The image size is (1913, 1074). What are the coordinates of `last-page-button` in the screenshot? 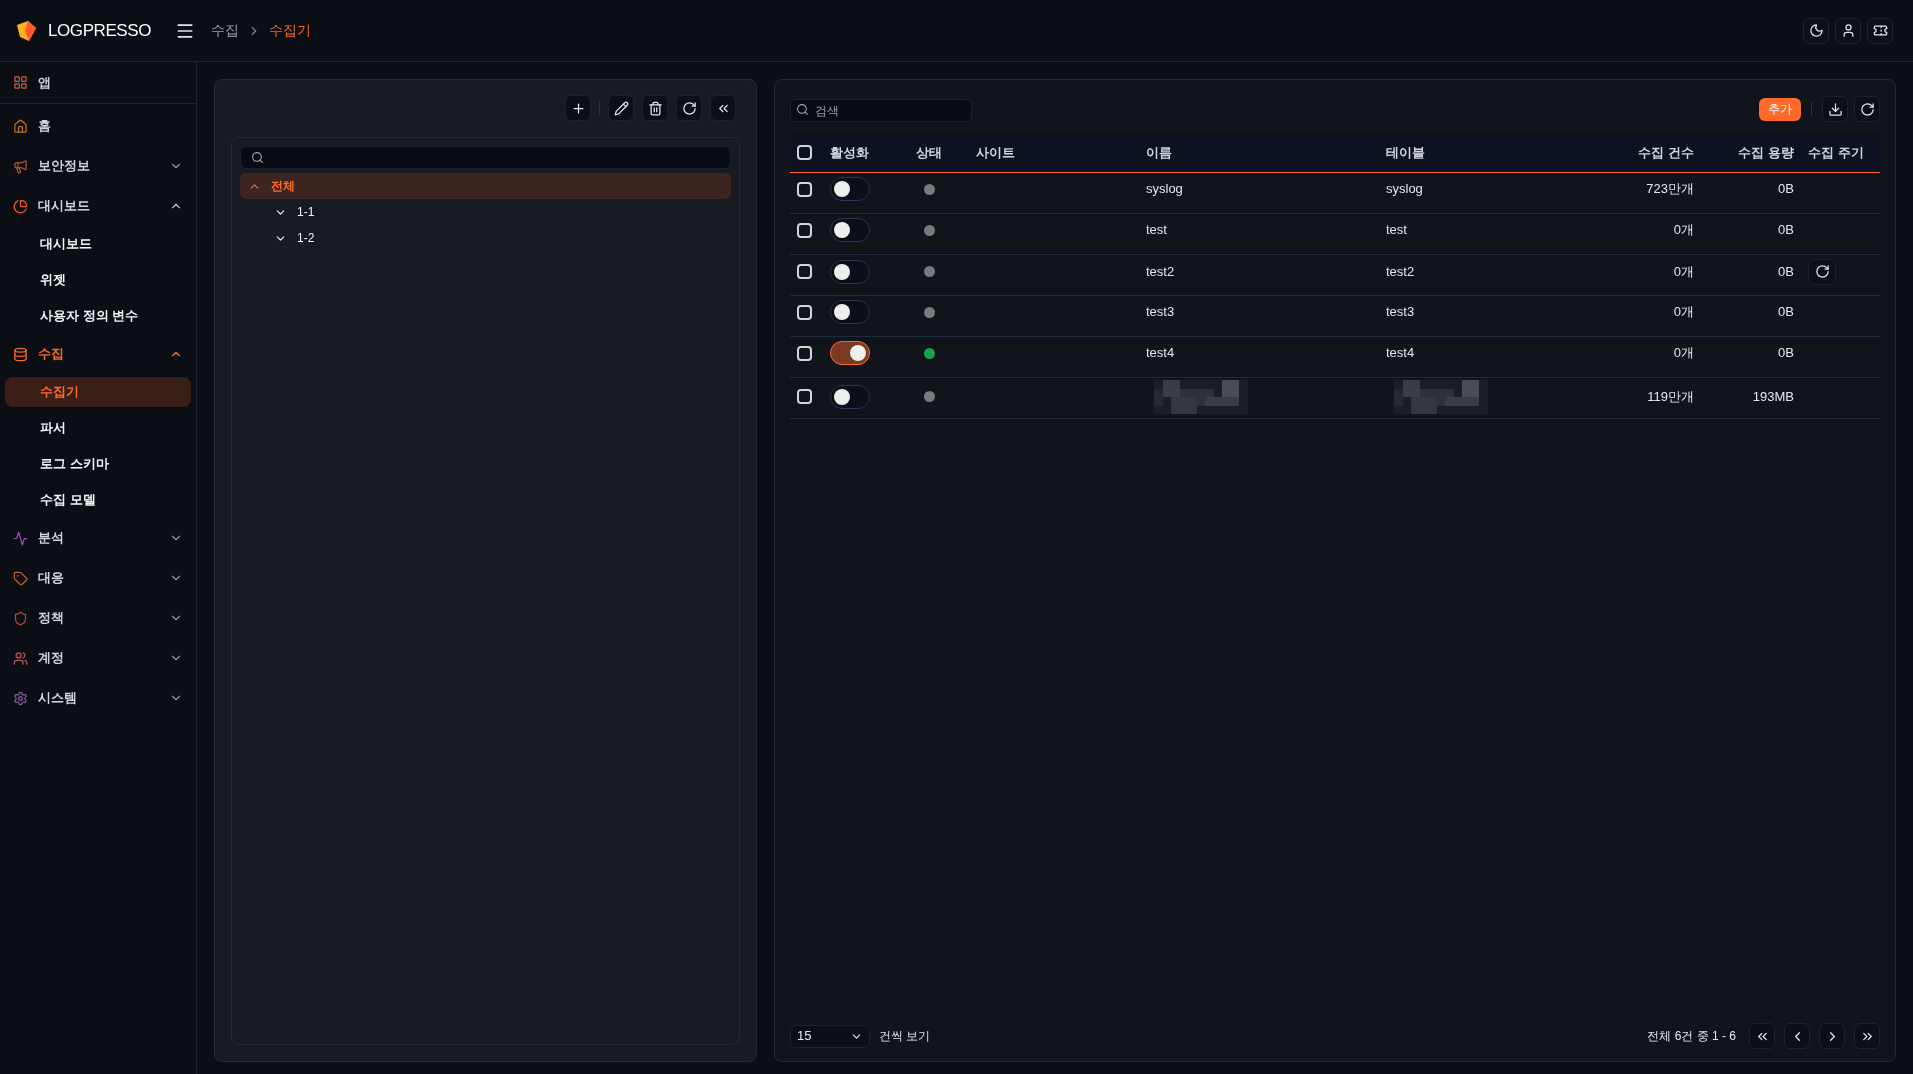 It's located at (1867, 1036).